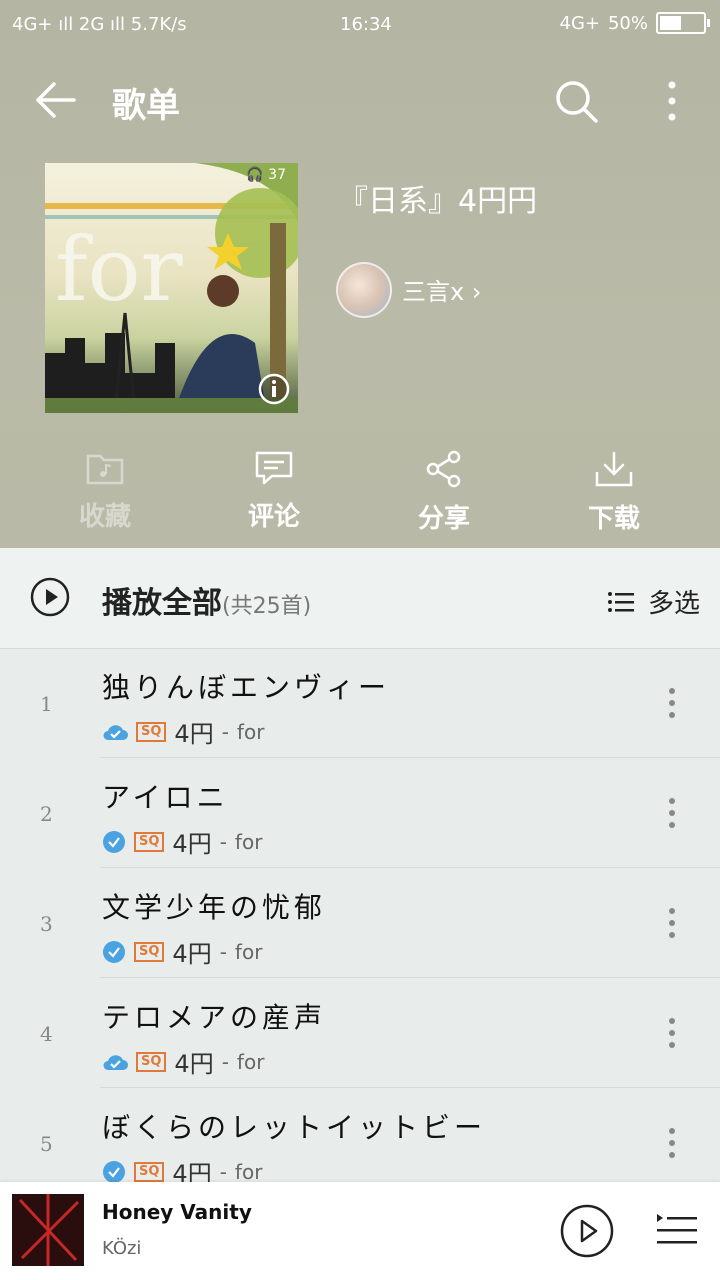 This screenshot has width=720, height=1280. I want to click on now-playing-artist: KÖzi, so click(122, 1248).